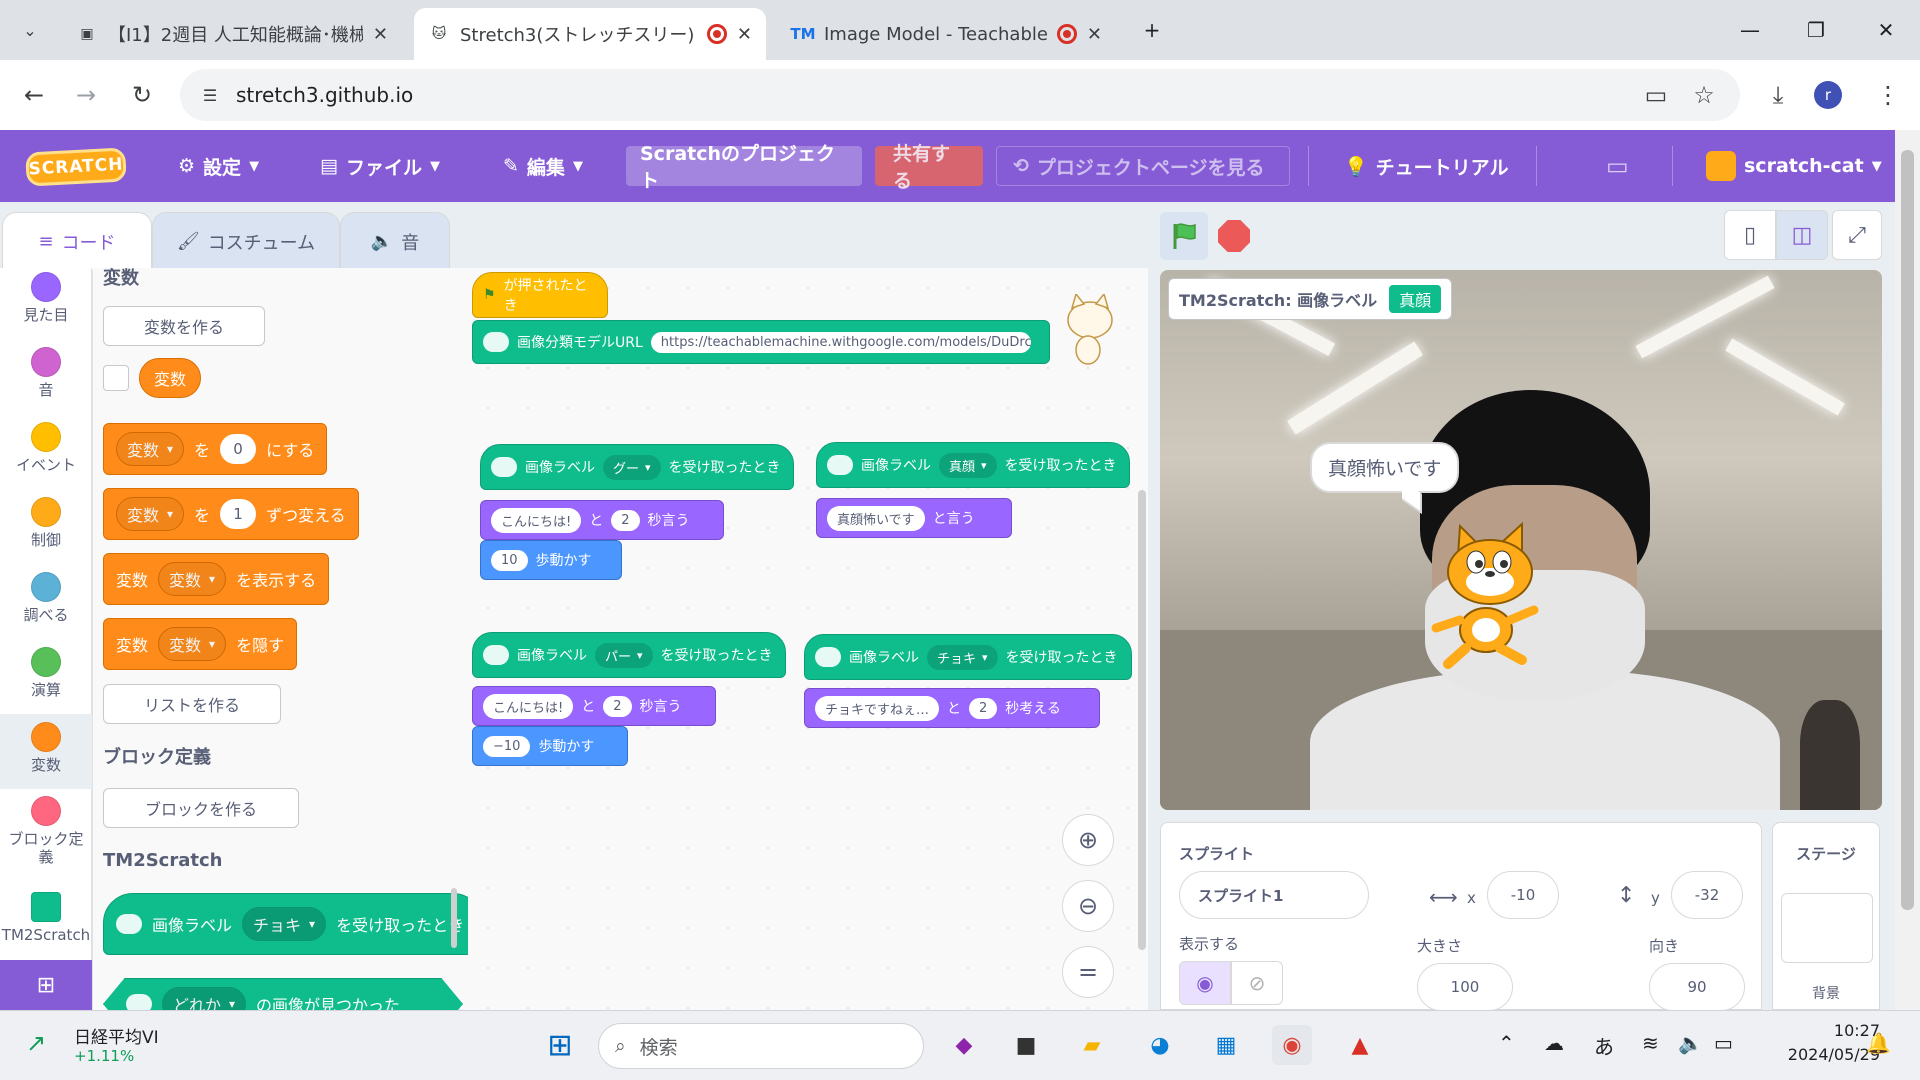 The image size is (1920, 1080). I want to click on say-block: 真顔怖いです と言う, so click(914, 518).